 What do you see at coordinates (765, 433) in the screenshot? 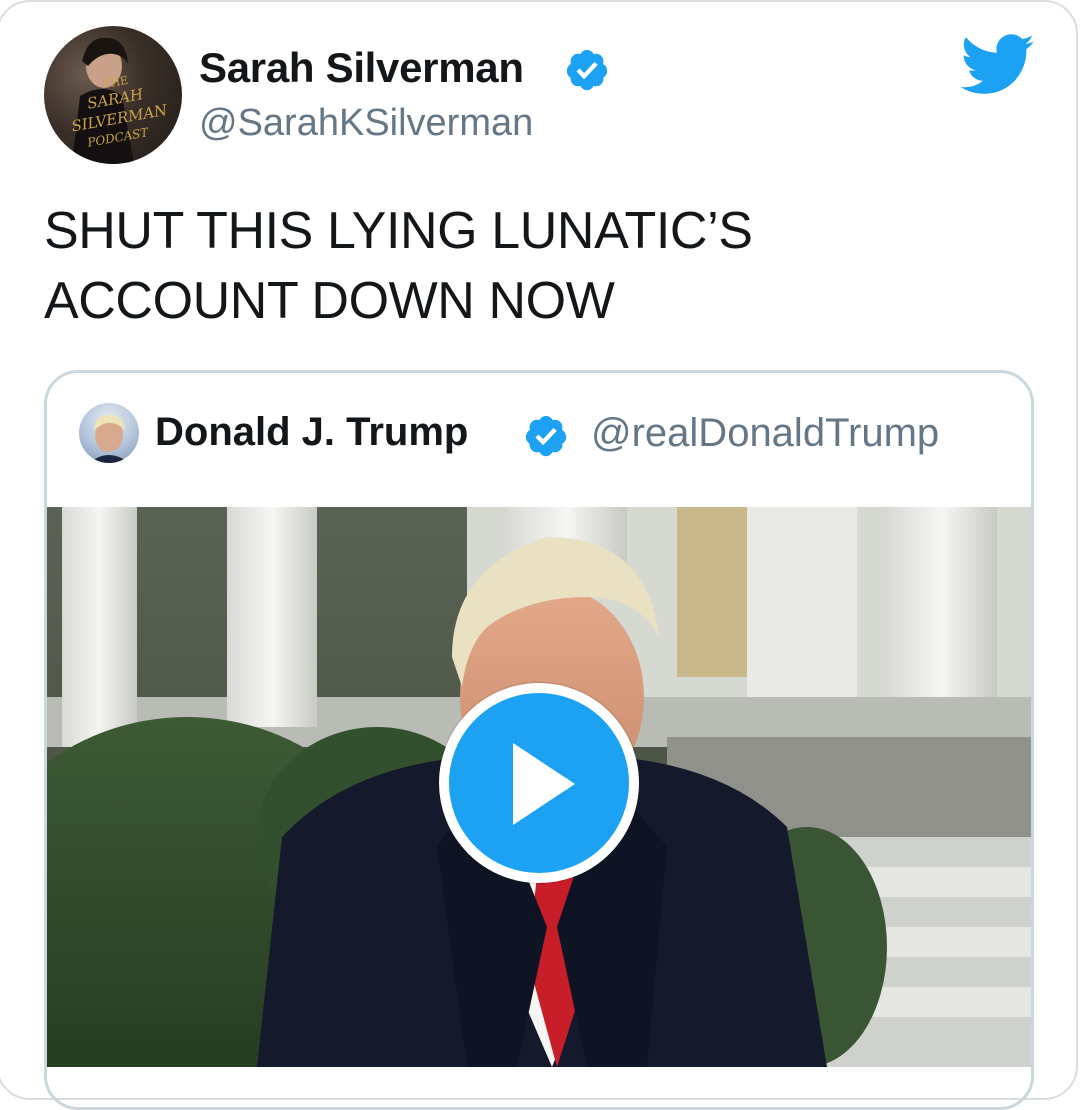
I see `quoted-author-handle: @realDonaldTrump` at bounding box center [765, 433].